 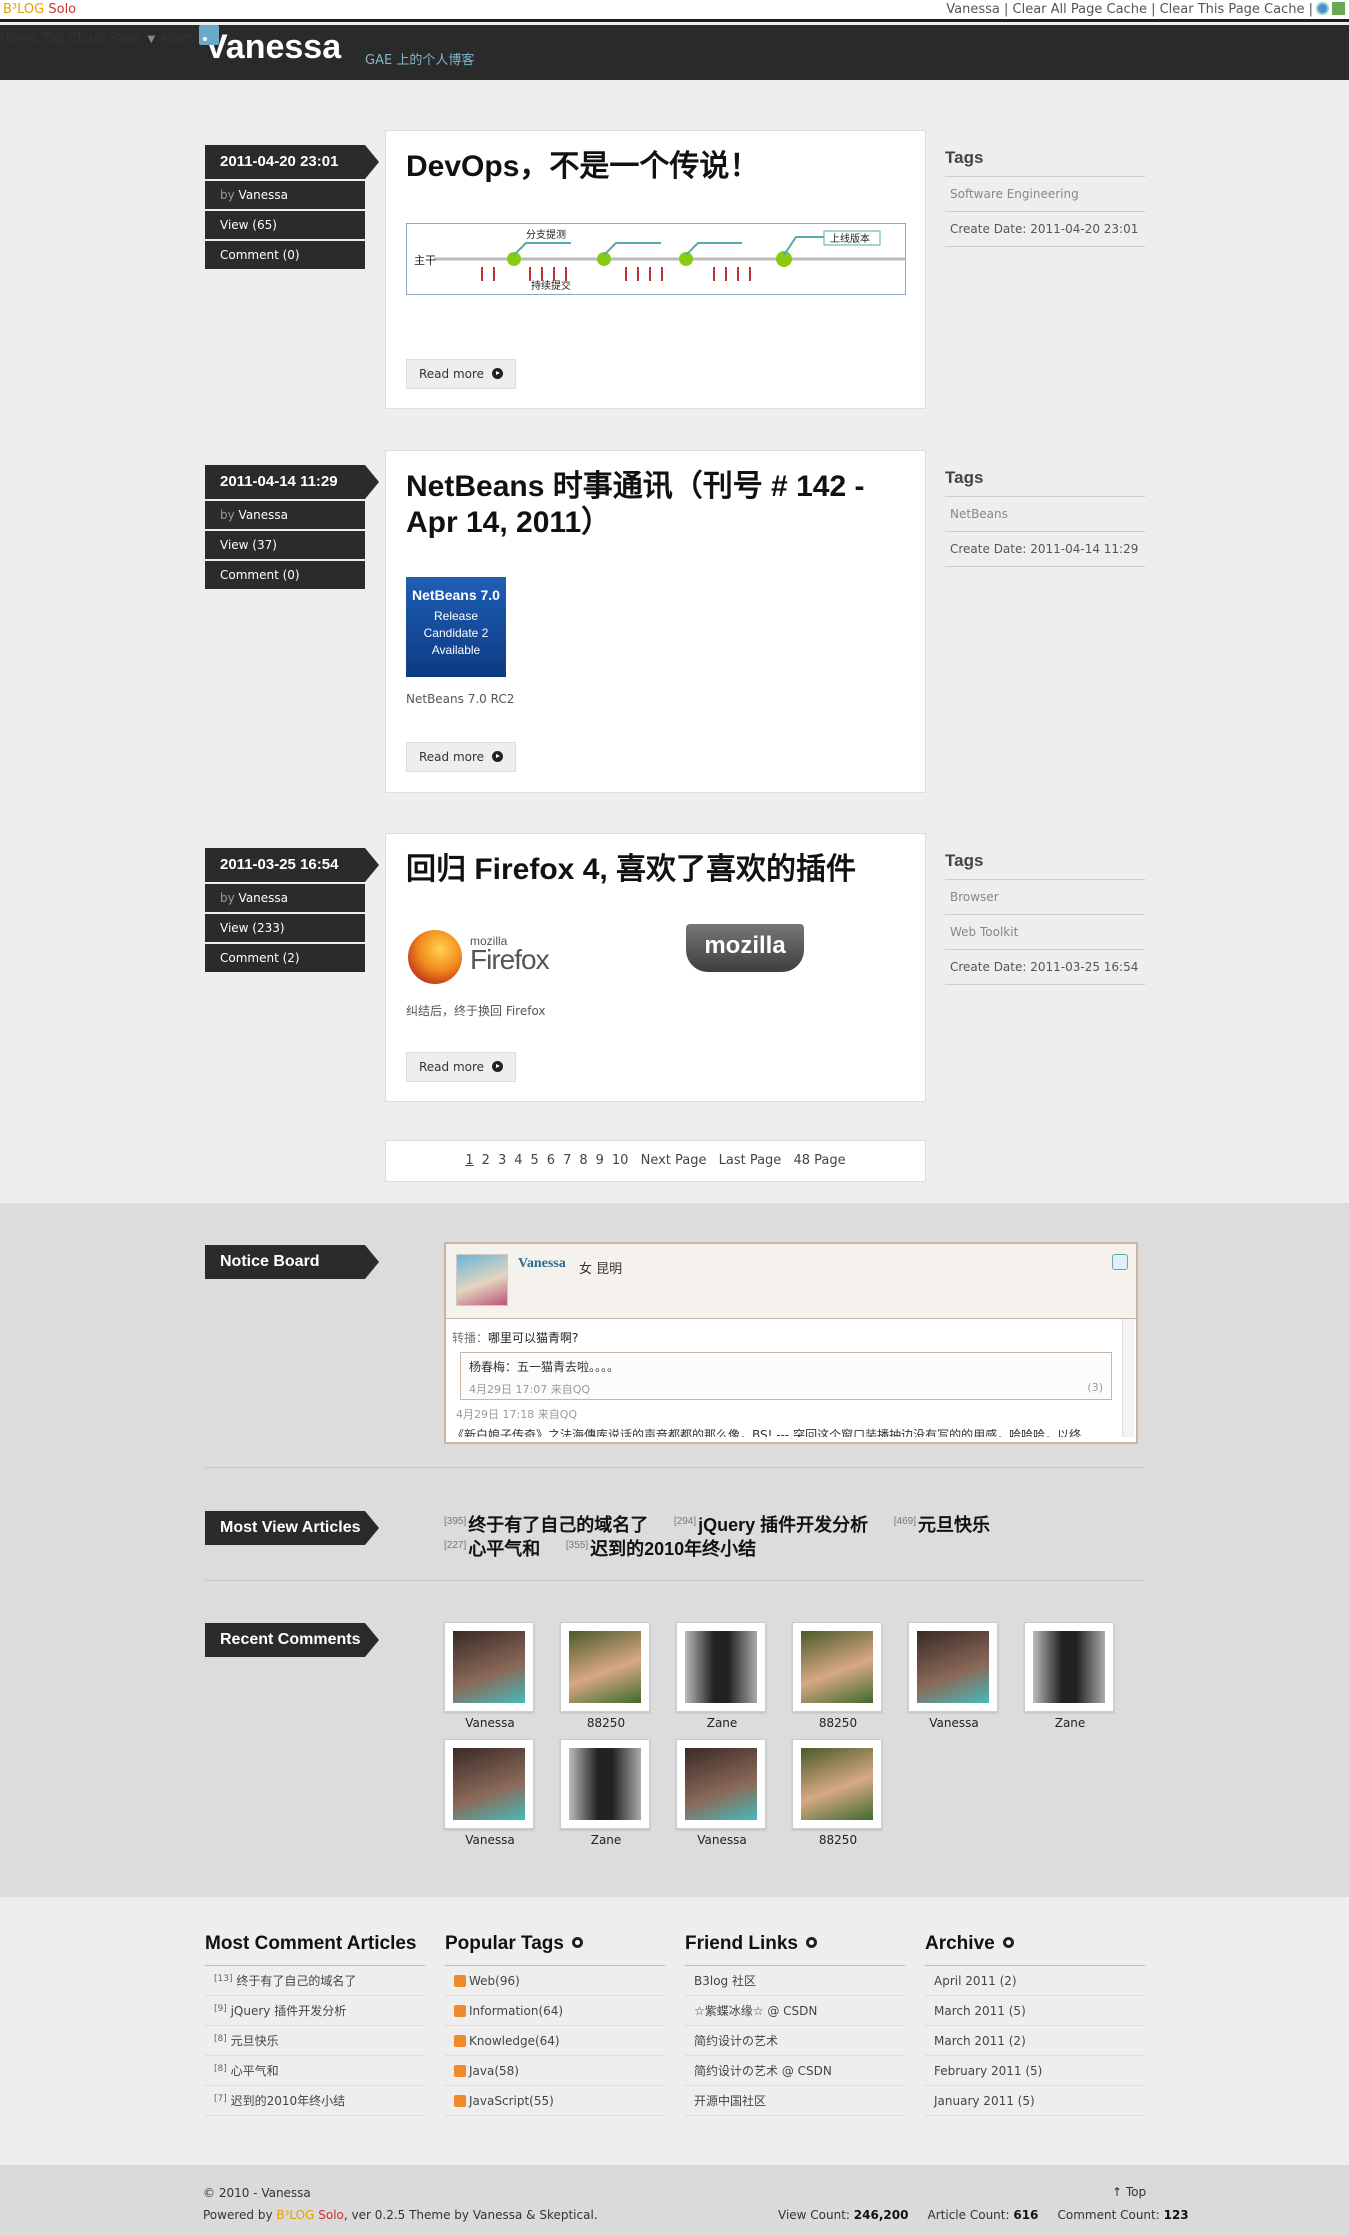 I want to click on tag-link: Browser, so click(x=1045, y=897).